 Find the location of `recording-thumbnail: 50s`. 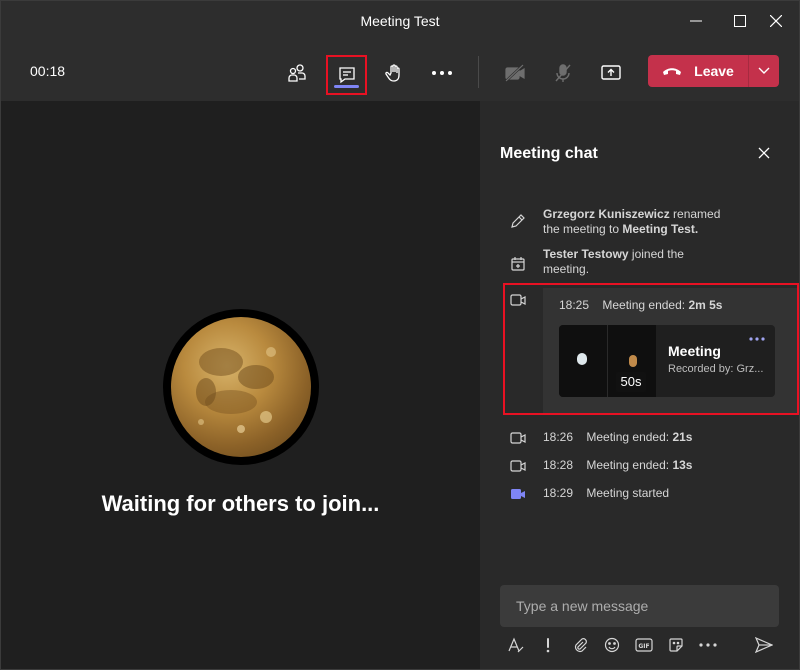

recording-thumbnail: 50s is located at coordinates (607, 361).